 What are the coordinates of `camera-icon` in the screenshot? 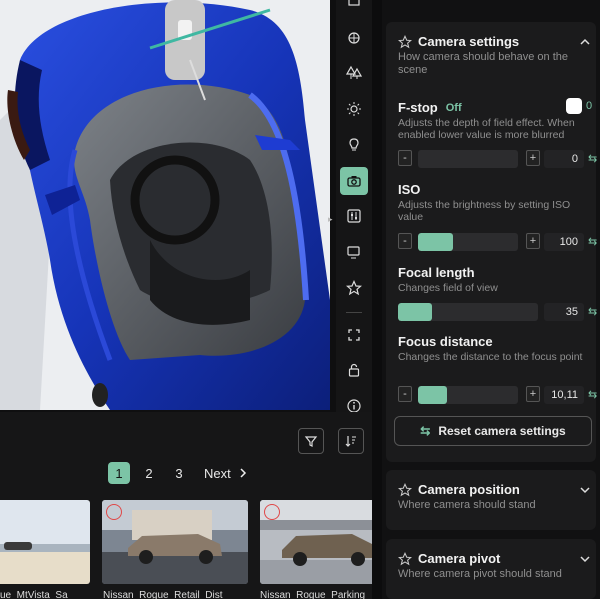 It's located at (354, 180).